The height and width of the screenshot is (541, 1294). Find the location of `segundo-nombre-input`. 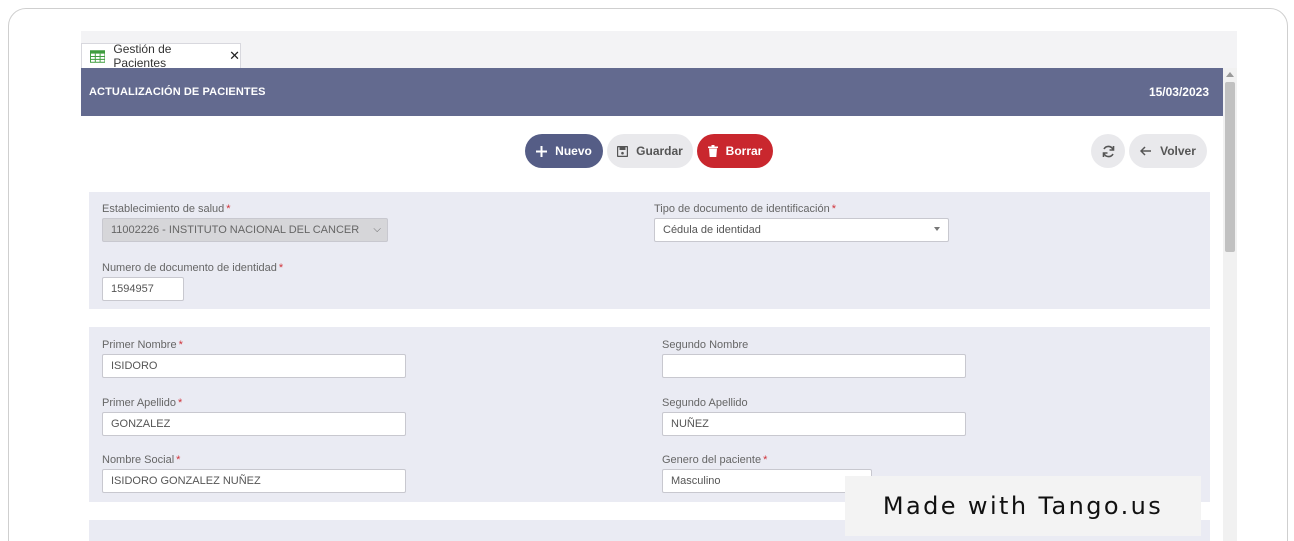

segundo-nombre-input is located at coordinates (814, 366).